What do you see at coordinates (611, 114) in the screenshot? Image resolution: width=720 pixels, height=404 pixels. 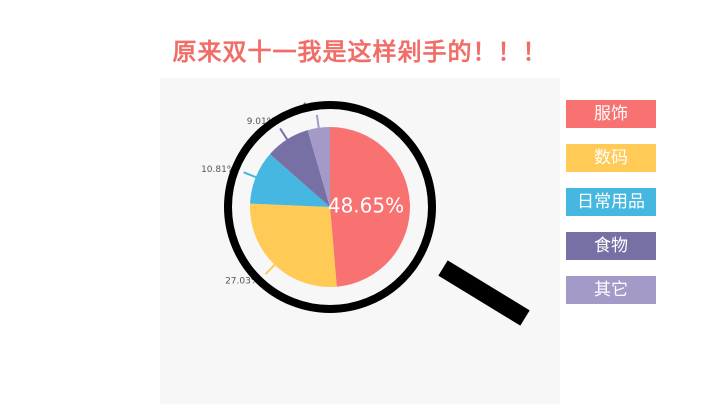 I see `legend-item-0: 服饰` at bounding box center [611, 114].